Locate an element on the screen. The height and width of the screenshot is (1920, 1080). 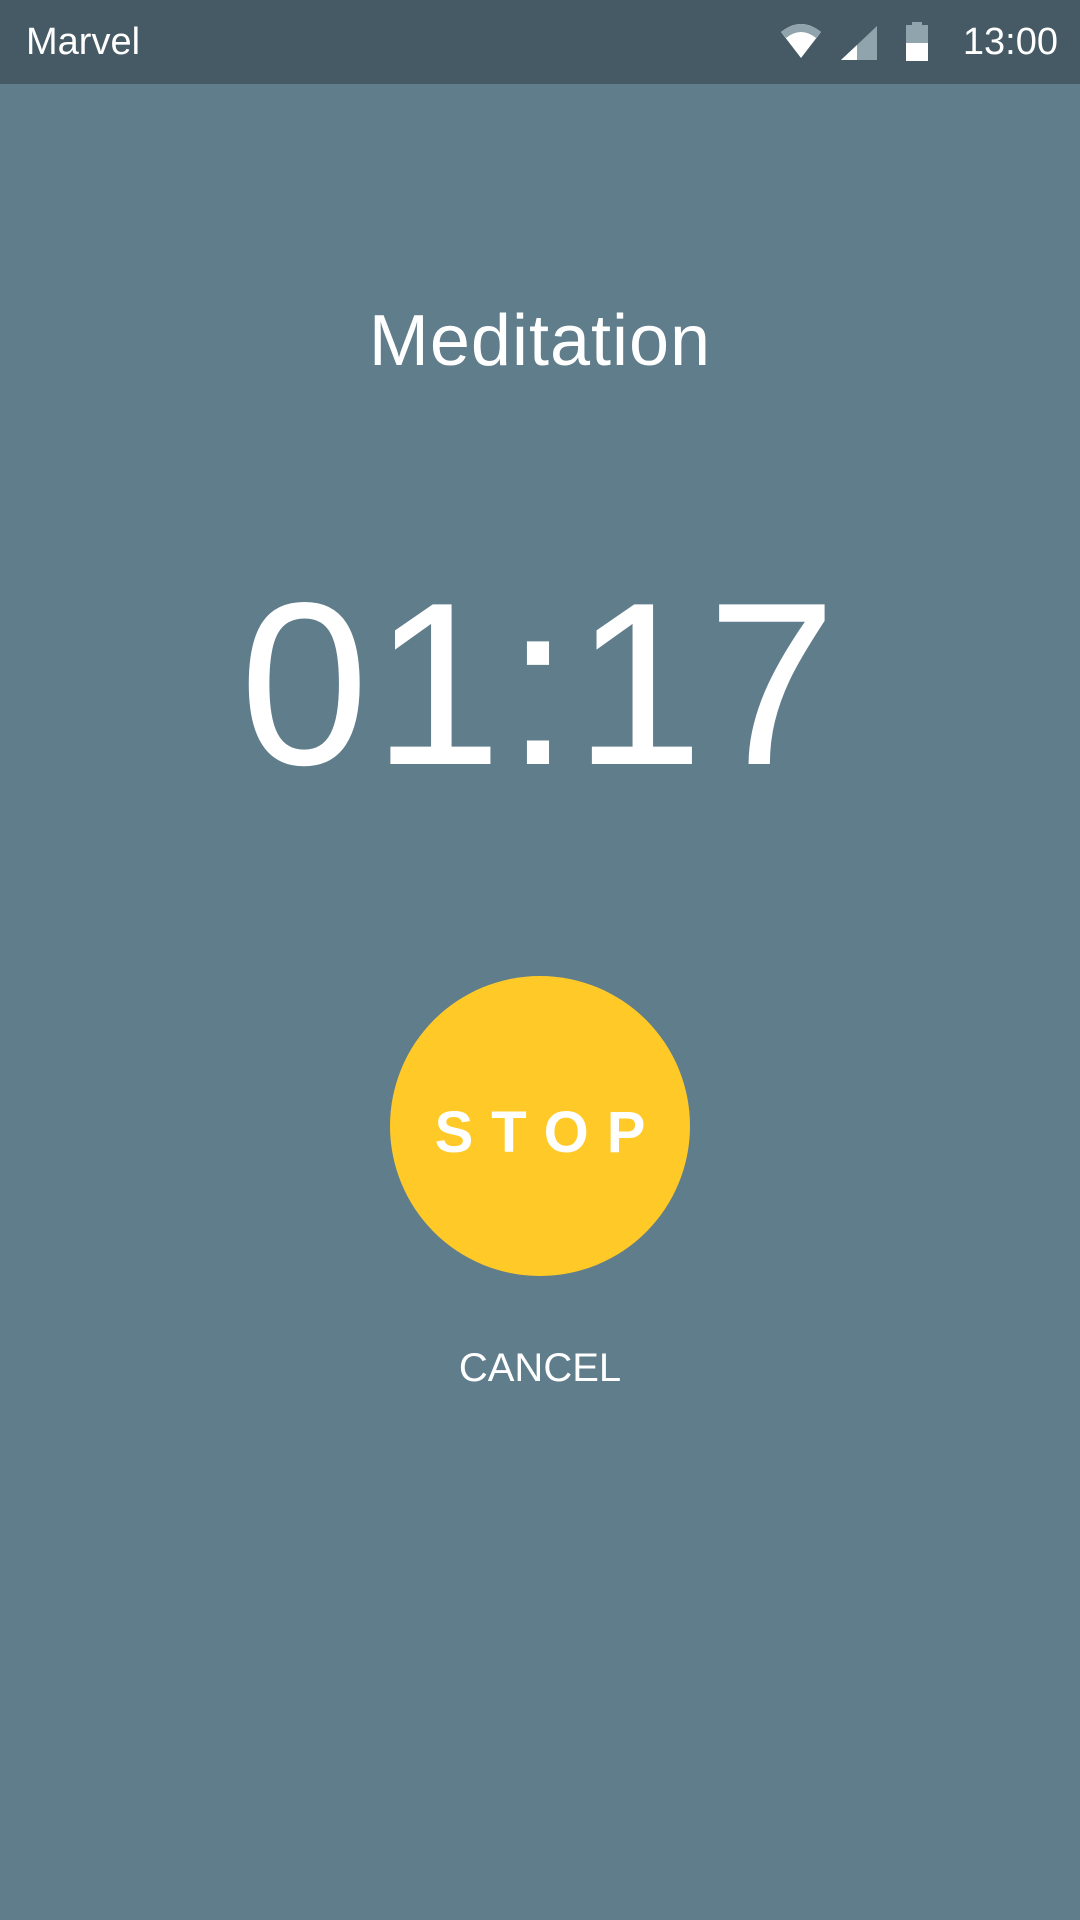
countdown-timer: 01:17 is located at coordinates (540, 684).